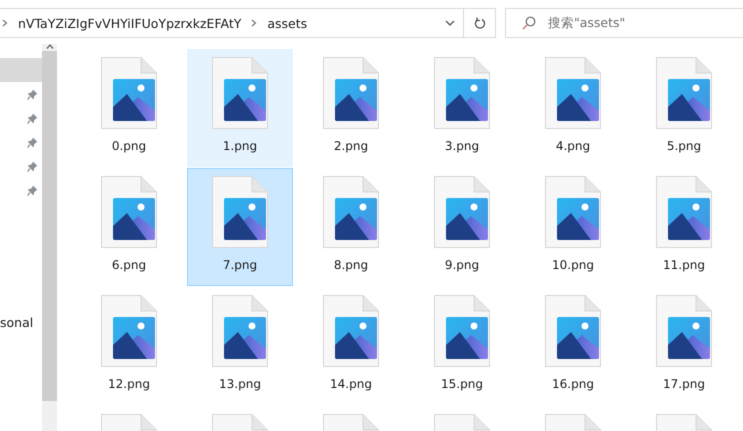  Describe the element at coordinates (248, 23) in the screenshot. I see `address-bar: nVTaYZiZIgFvVHYiIFUoYpzrxkzEFAtY assets` at that location.